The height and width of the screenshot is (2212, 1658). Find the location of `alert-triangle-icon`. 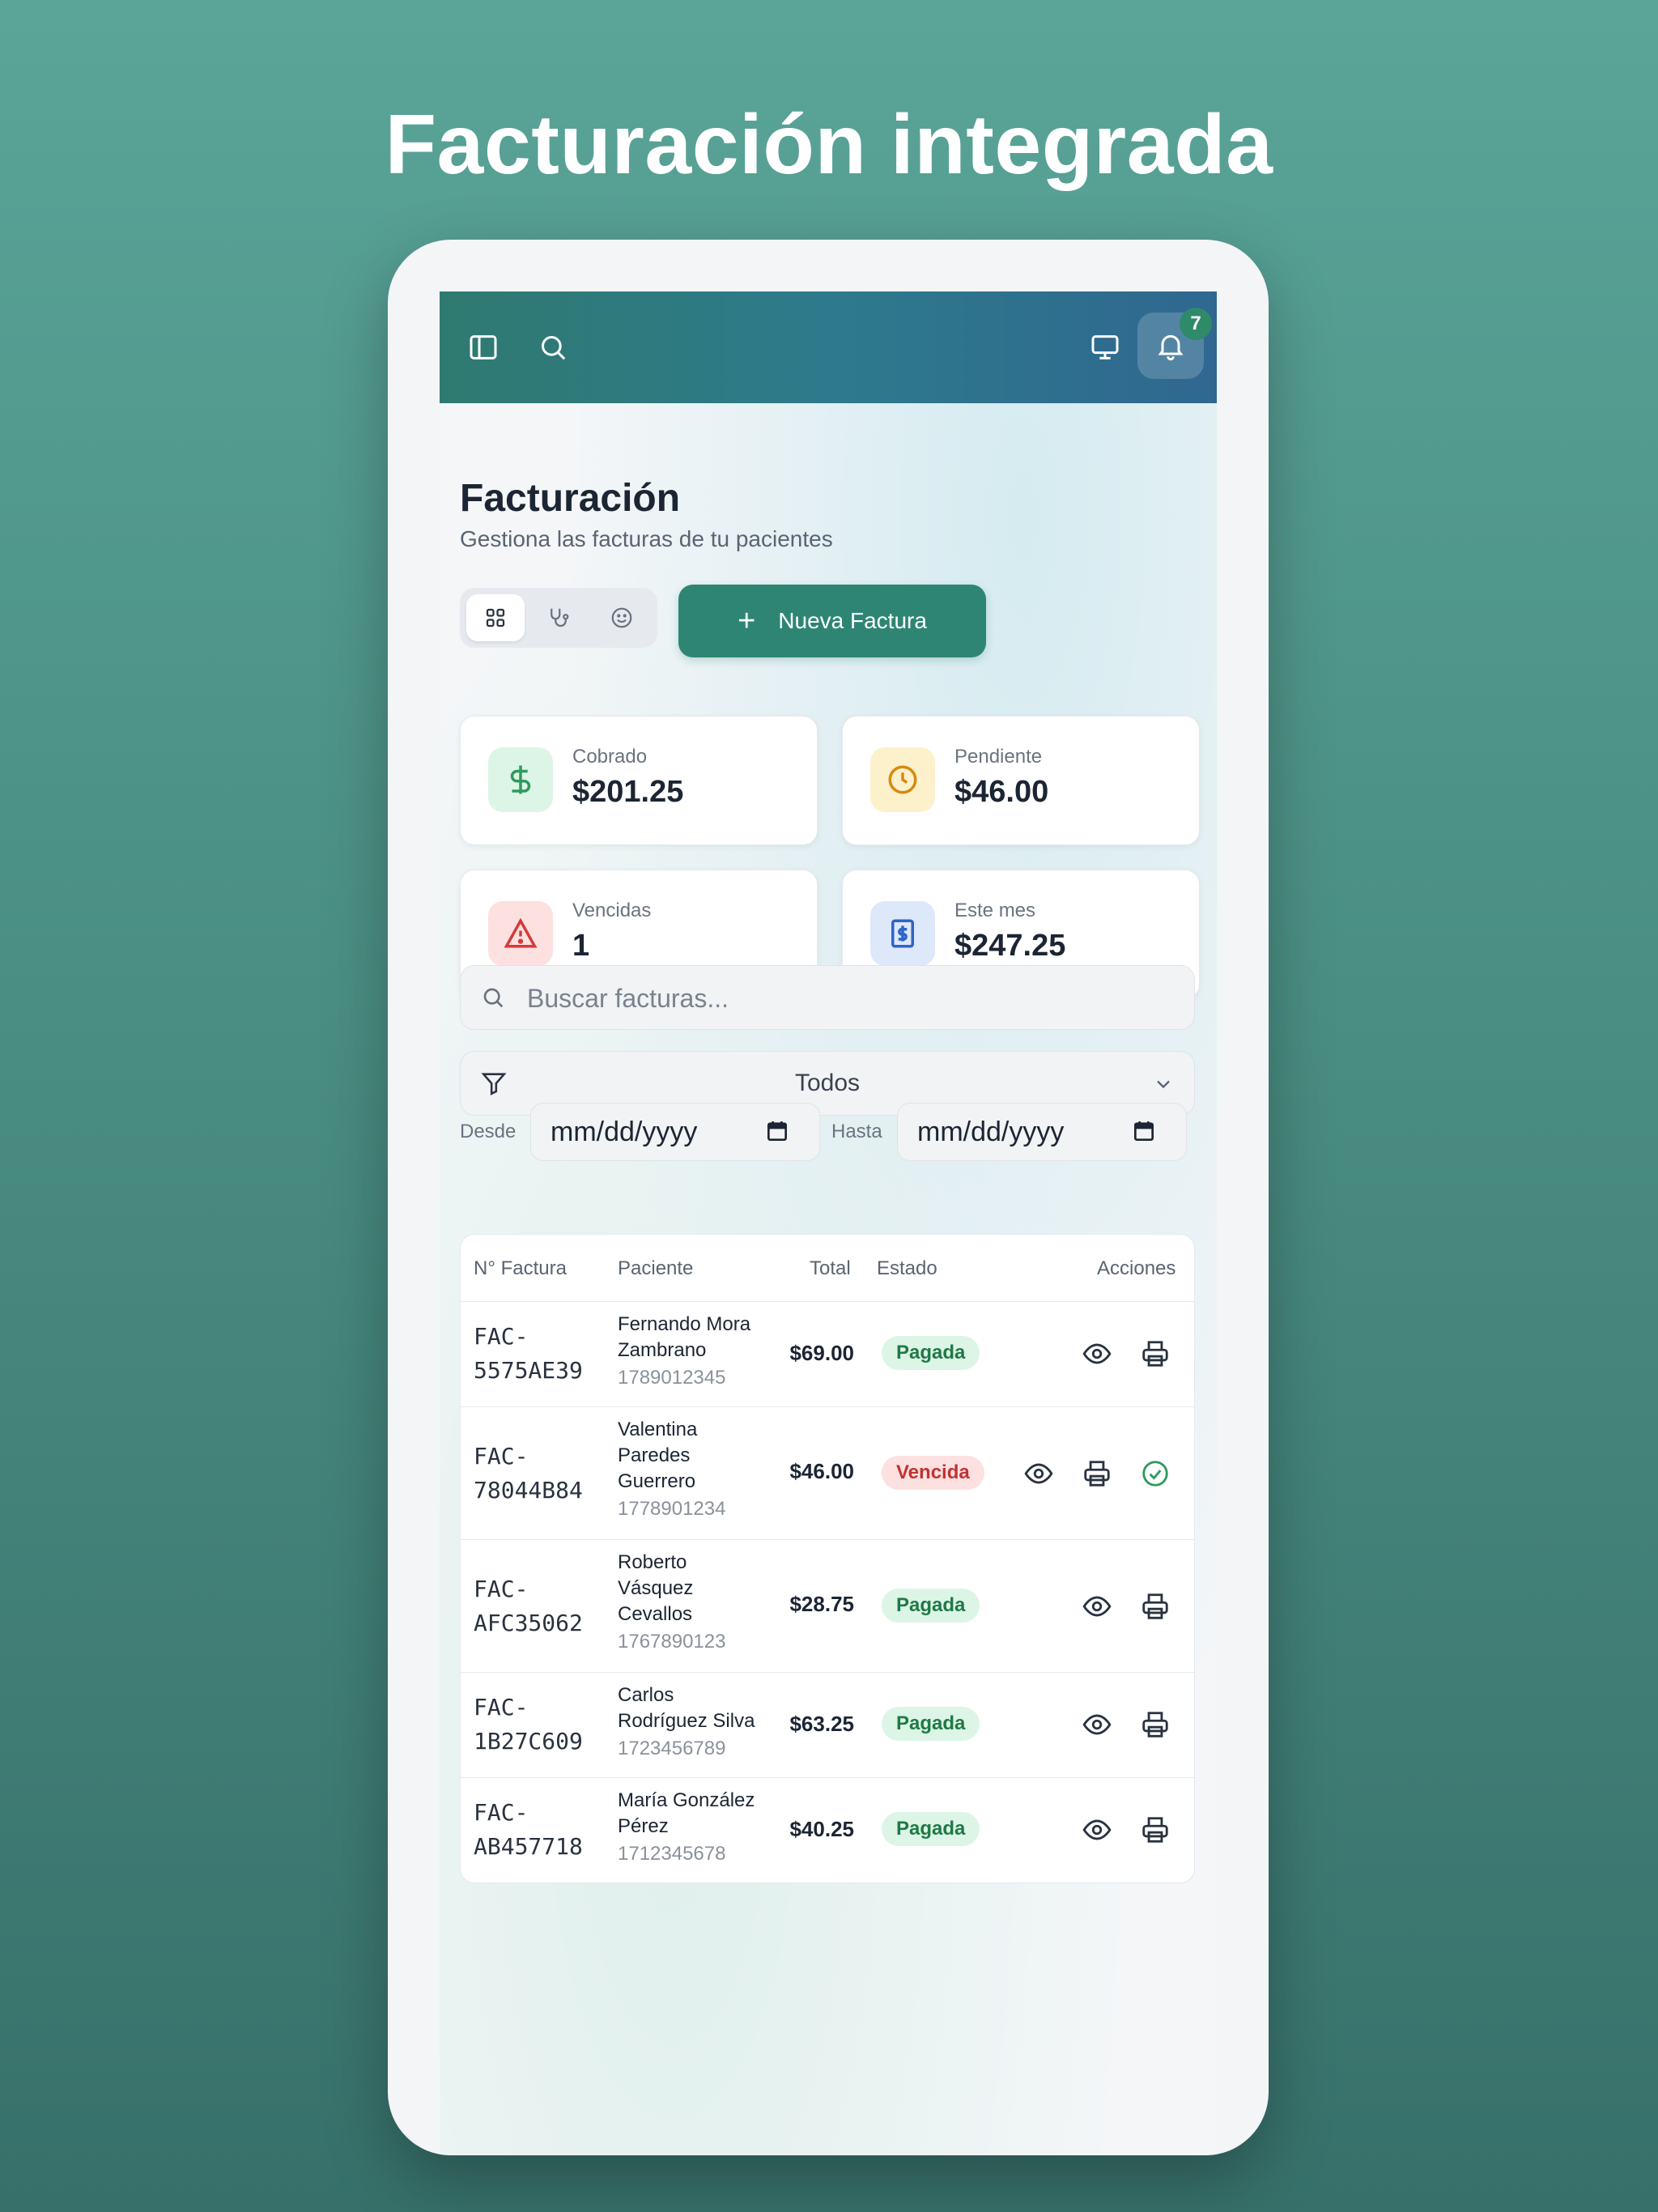

alert-triangle-icon is located at coordinates (520, 934).